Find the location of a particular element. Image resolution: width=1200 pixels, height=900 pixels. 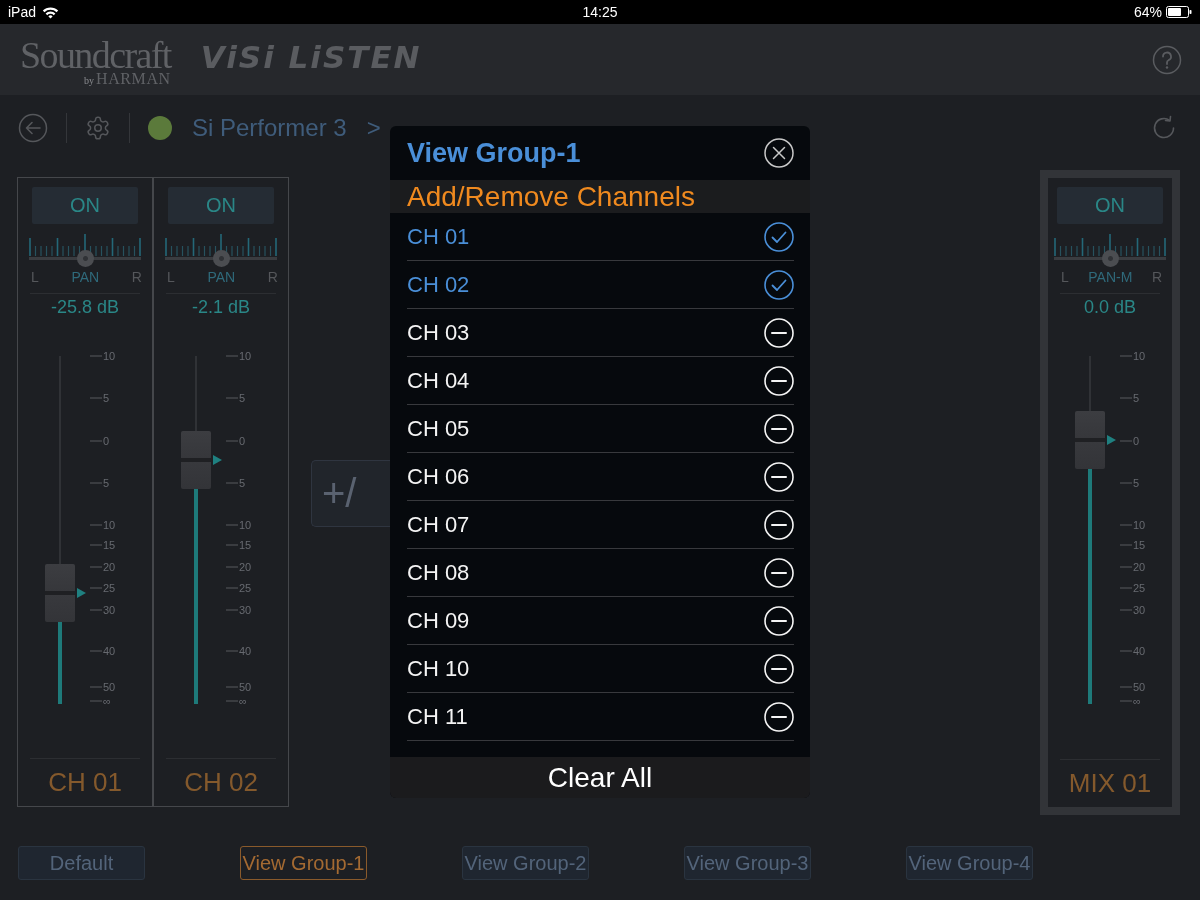

channel-row: CH 03 is located at coordinates (600, 333).